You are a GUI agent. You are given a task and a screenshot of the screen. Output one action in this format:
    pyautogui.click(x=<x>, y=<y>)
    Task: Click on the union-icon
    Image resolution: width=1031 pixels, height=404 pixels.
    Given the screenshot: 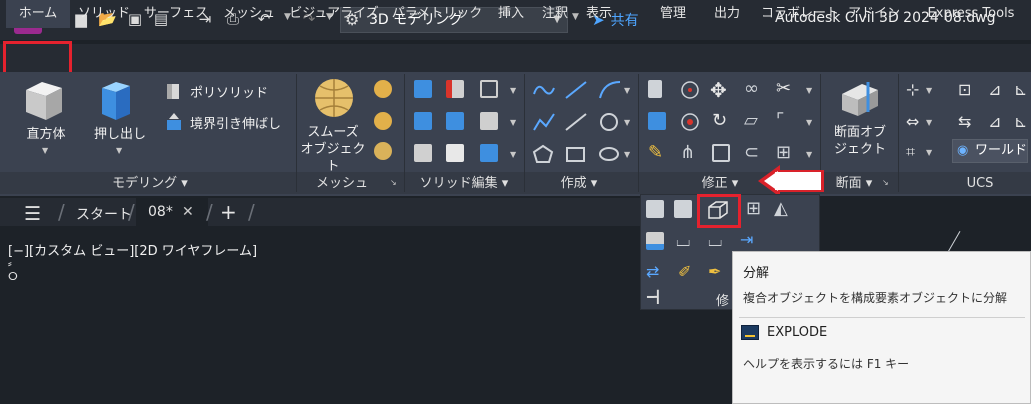 What is the action you would take?
    pyautogui.click(x=423, y=89)
    